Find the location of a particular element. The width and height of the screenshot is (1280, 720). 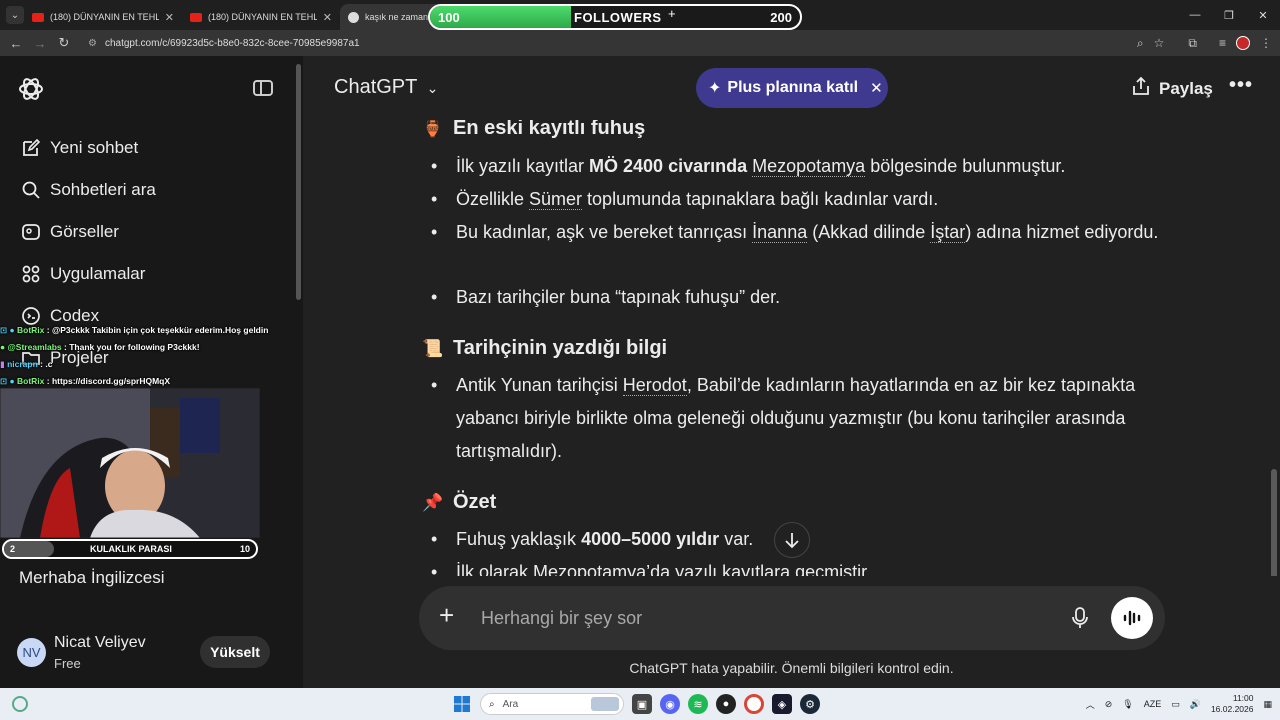

sidebar-item-label: Görseller is located at coordinates (84, 231).